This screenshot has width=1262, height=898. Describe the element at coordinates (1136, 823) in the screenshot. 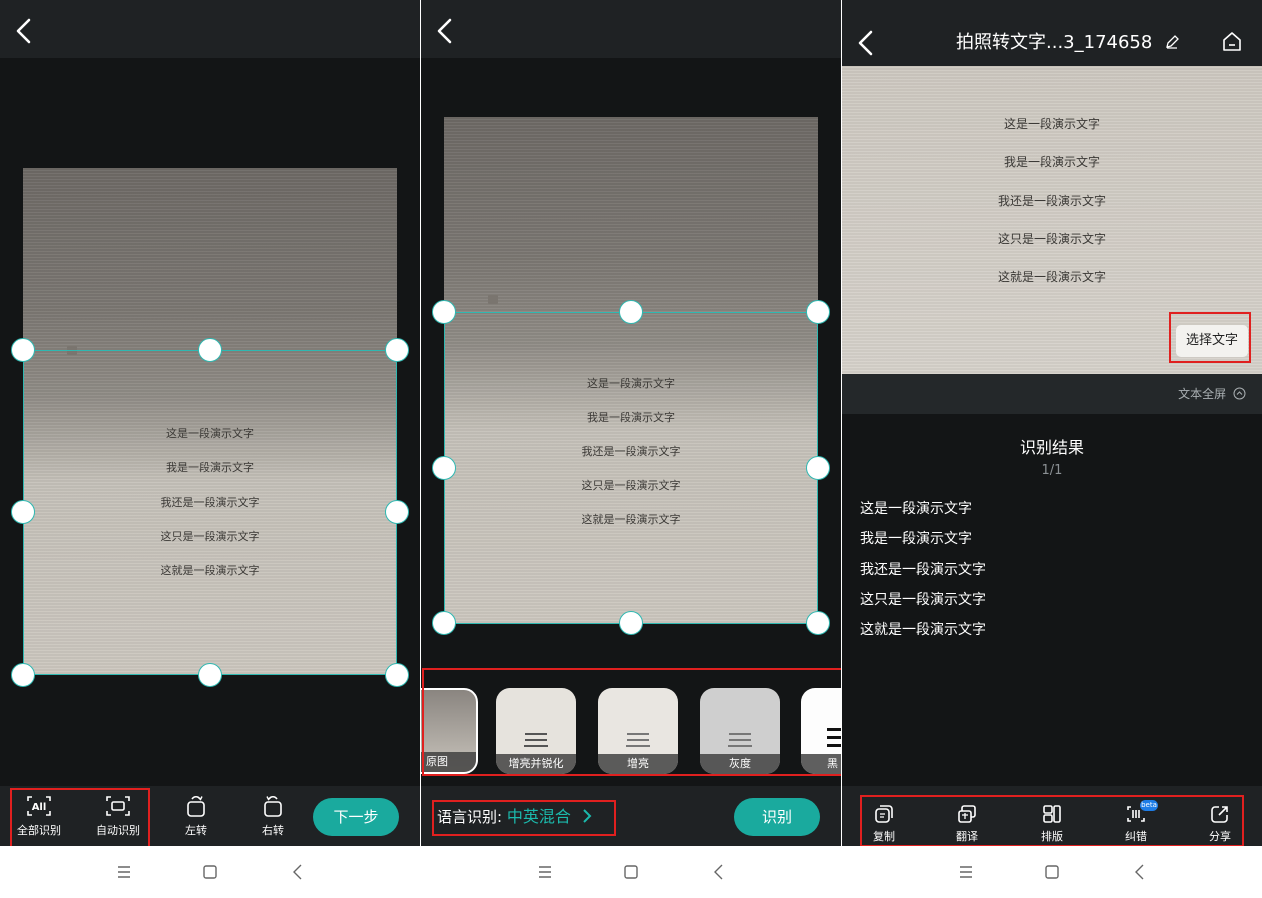

I see `proofread-button: beta 纠错` at that location.